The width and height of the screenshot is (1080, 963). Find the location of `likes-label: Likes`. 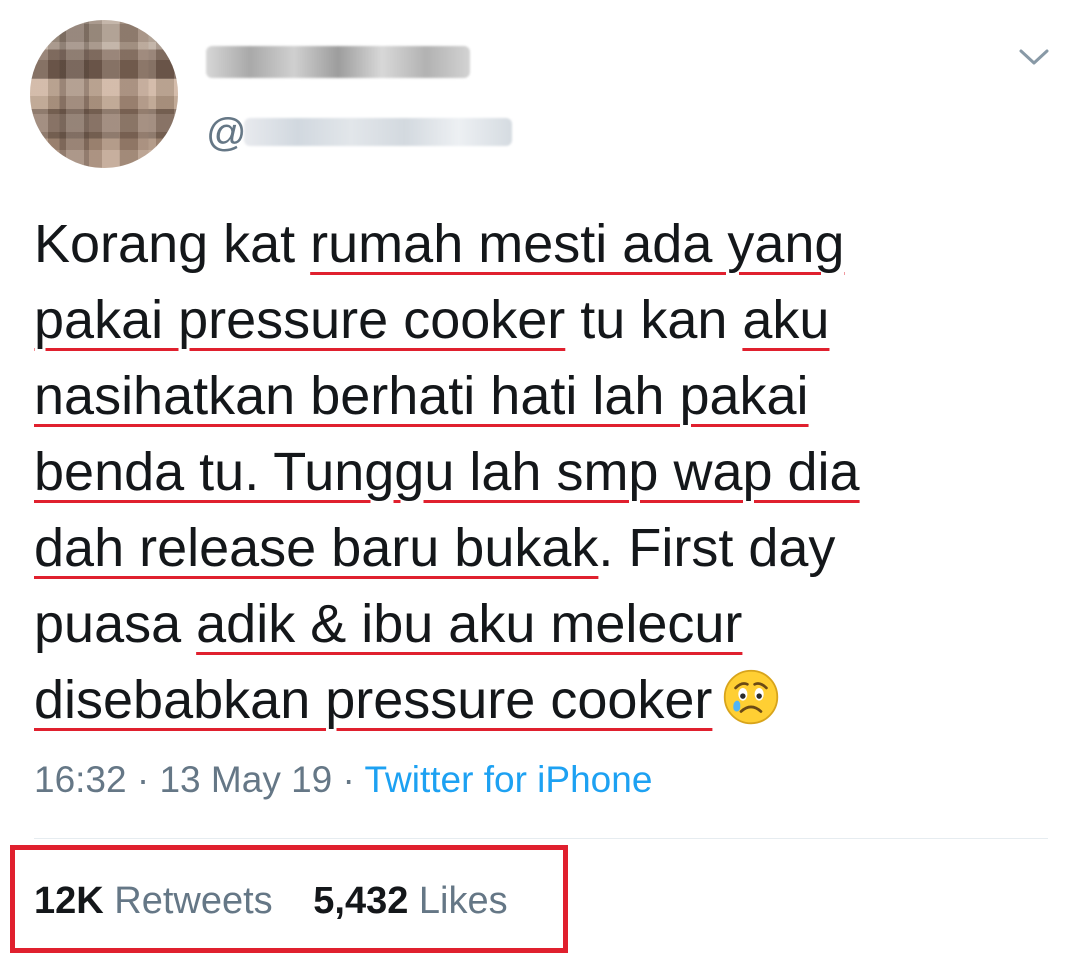

likes-label: Likes is located at coordinates (463, 901).